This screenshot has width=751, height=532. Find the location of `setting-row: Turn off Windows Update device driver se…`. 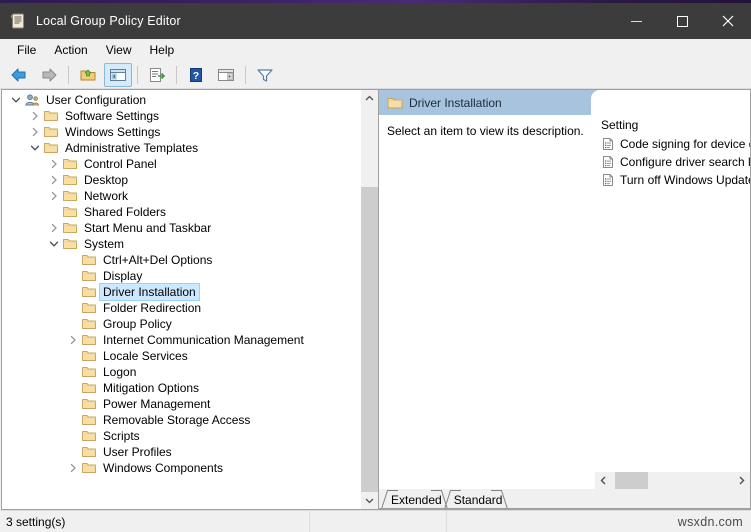

setting-row: Turn off Windows Update device driver se… is located at coordinates (670, 180).